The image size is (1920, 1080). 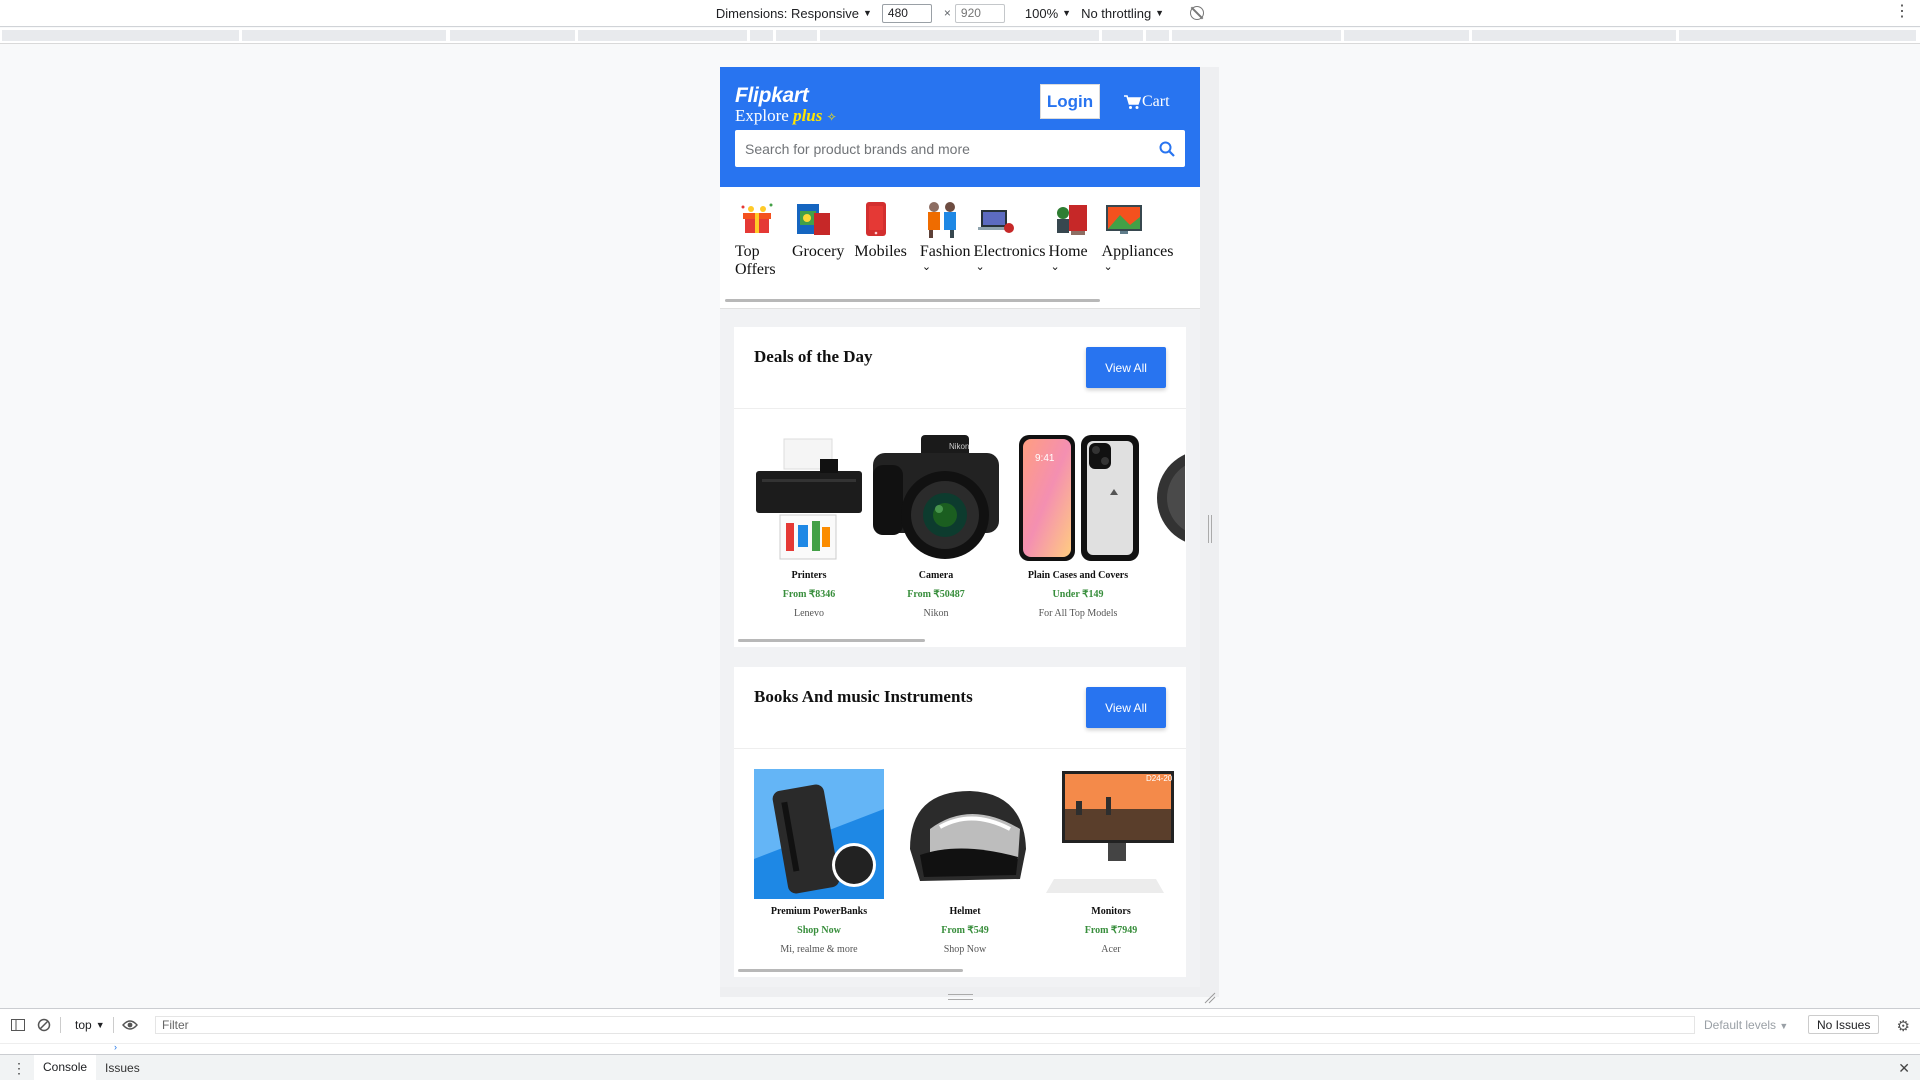 What do you see at coordinates (1903, 1026) in the screenshot?
I see `gear-icon: ⚙` at bounding box center [1903, 1026].